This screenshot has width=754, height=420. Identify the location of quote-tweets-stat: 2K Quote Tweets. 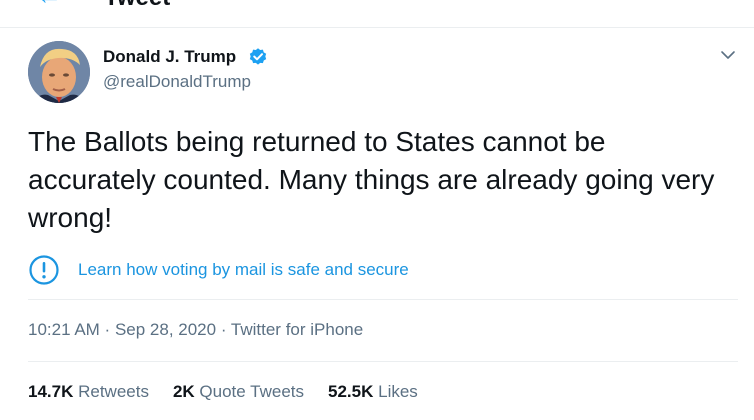
(238, 392).